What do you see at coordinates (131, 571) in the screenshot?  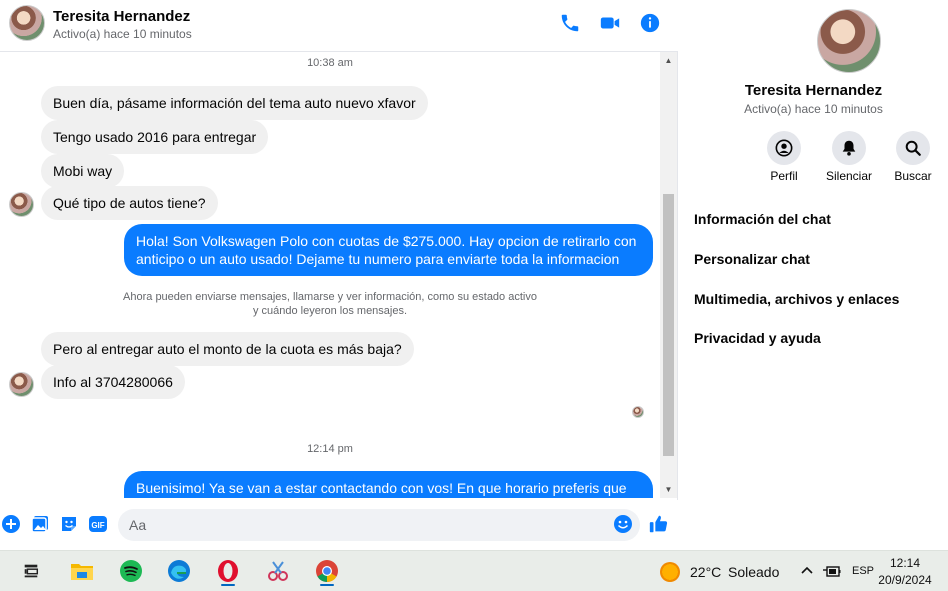 I see `spotify-icon` at bounding box center [131, 571].